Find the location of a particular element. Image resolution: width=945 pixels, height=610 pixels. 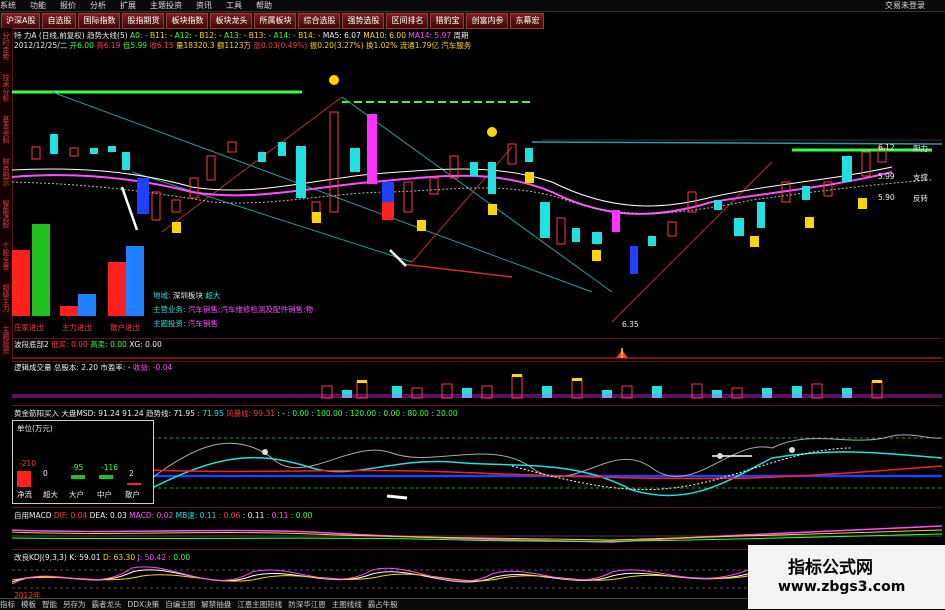

panel-golden-trend2: : 71.95 is located at coordinates (210, 413).